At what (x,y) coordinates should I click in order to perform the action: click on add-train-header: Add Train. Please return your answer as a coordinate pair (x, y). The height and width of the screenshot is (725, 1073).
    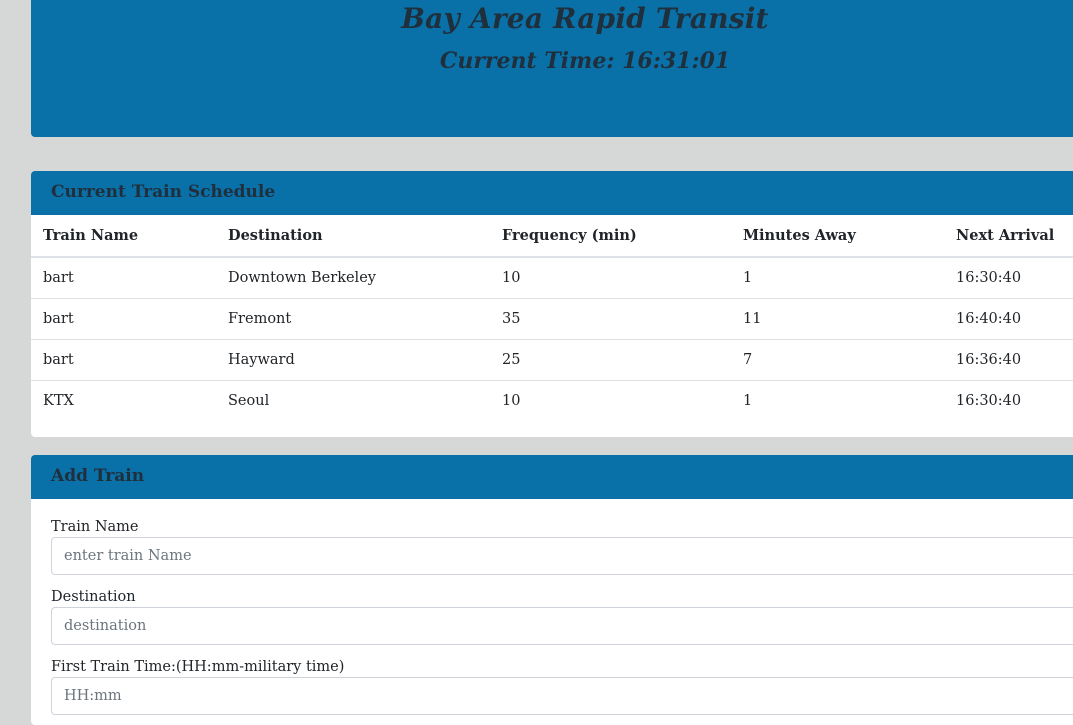
    Looking at the image, I should click on (552, 477).